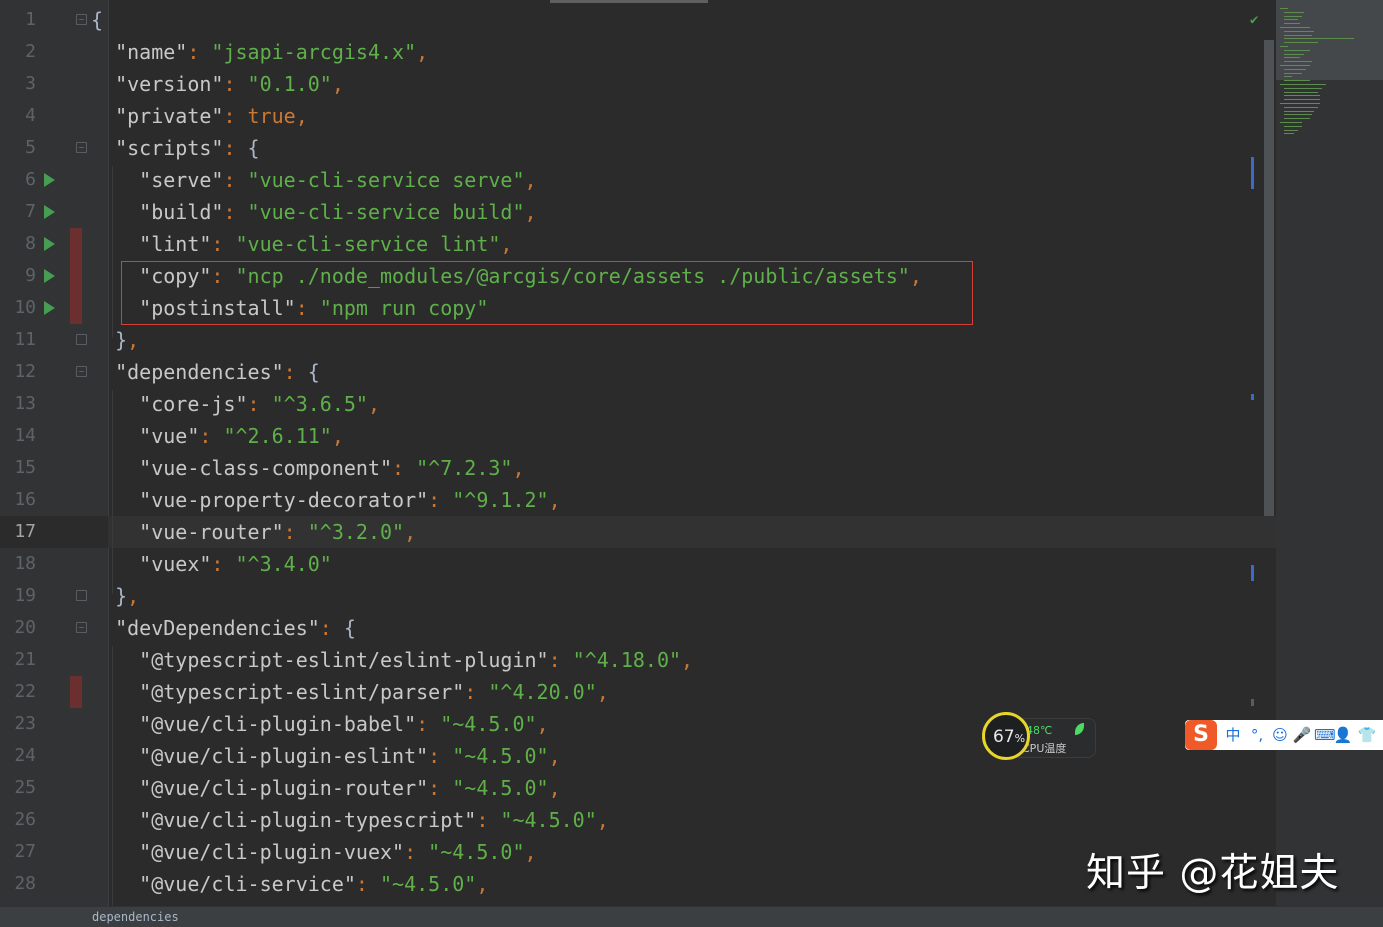 The width and height of the screenshot is (1383, 927). I want to click on vertical-scrollbar-thumb, so click(1269, 278).